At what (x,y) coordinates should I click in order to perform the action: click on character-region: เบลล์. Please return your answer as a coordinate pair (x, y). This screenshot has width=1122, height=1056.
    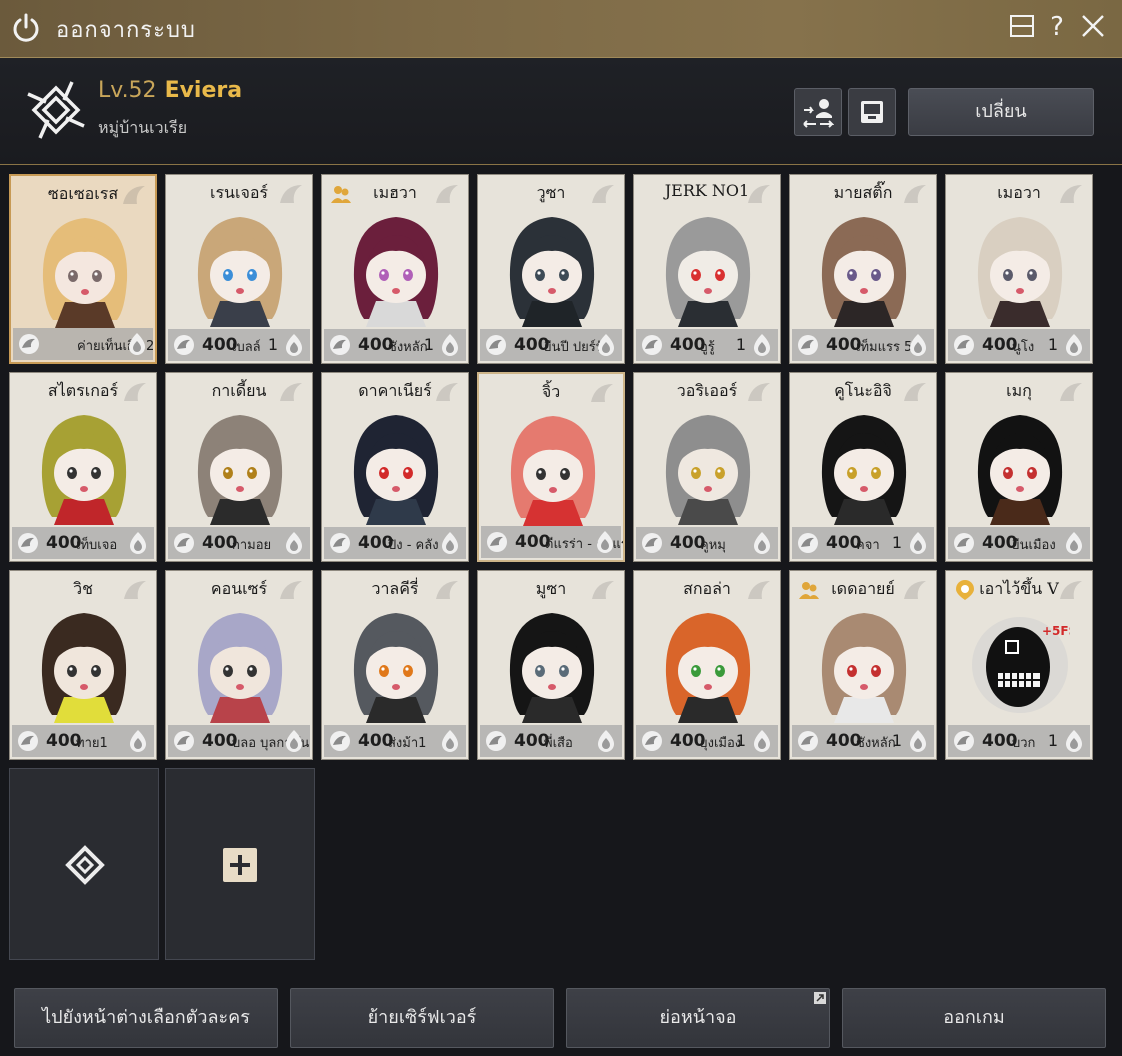
    Looking at the image, I should click on (246, 347).